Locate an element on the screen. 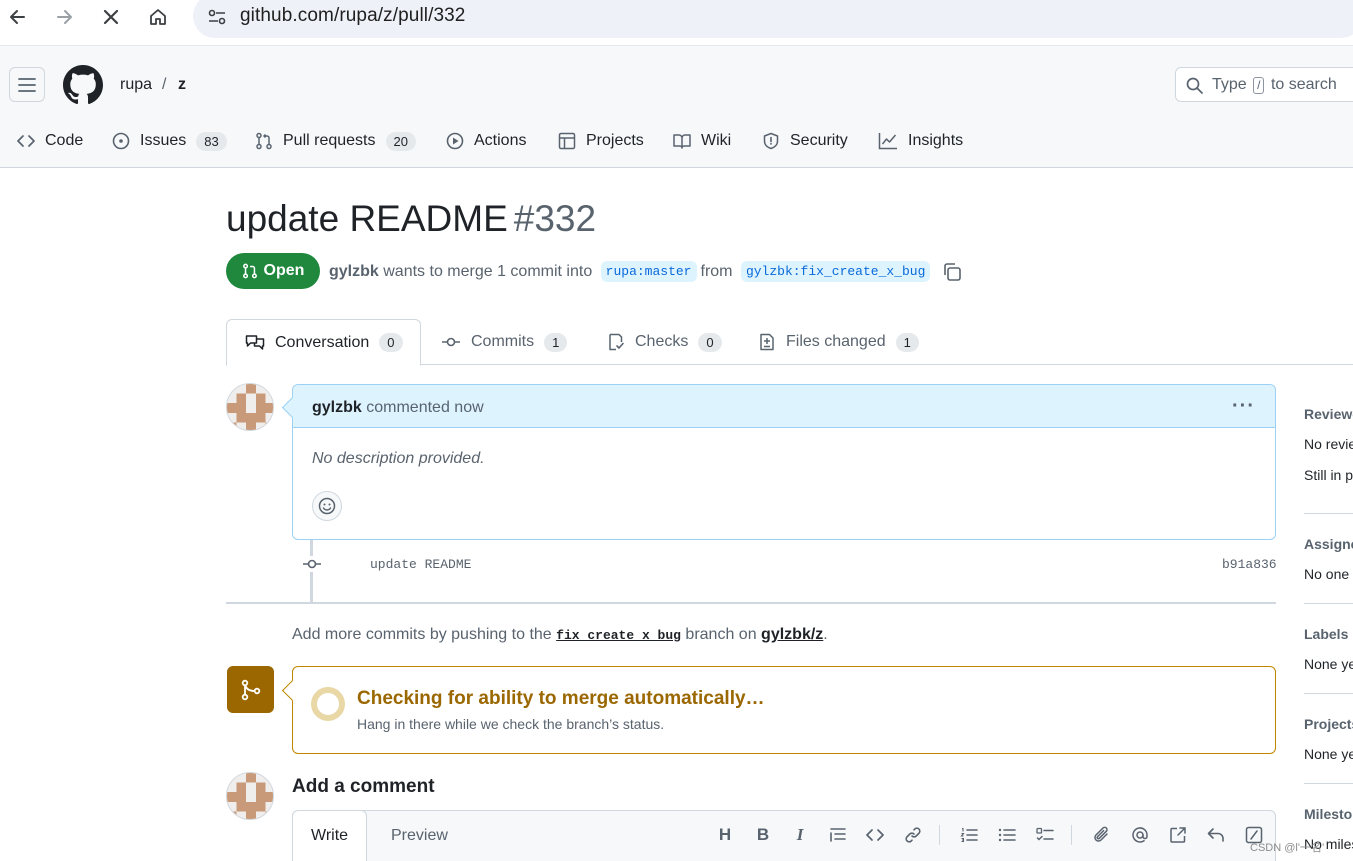 The image size is (1353, 861). tab-insights: Insights is located at coordinates (920, 141).